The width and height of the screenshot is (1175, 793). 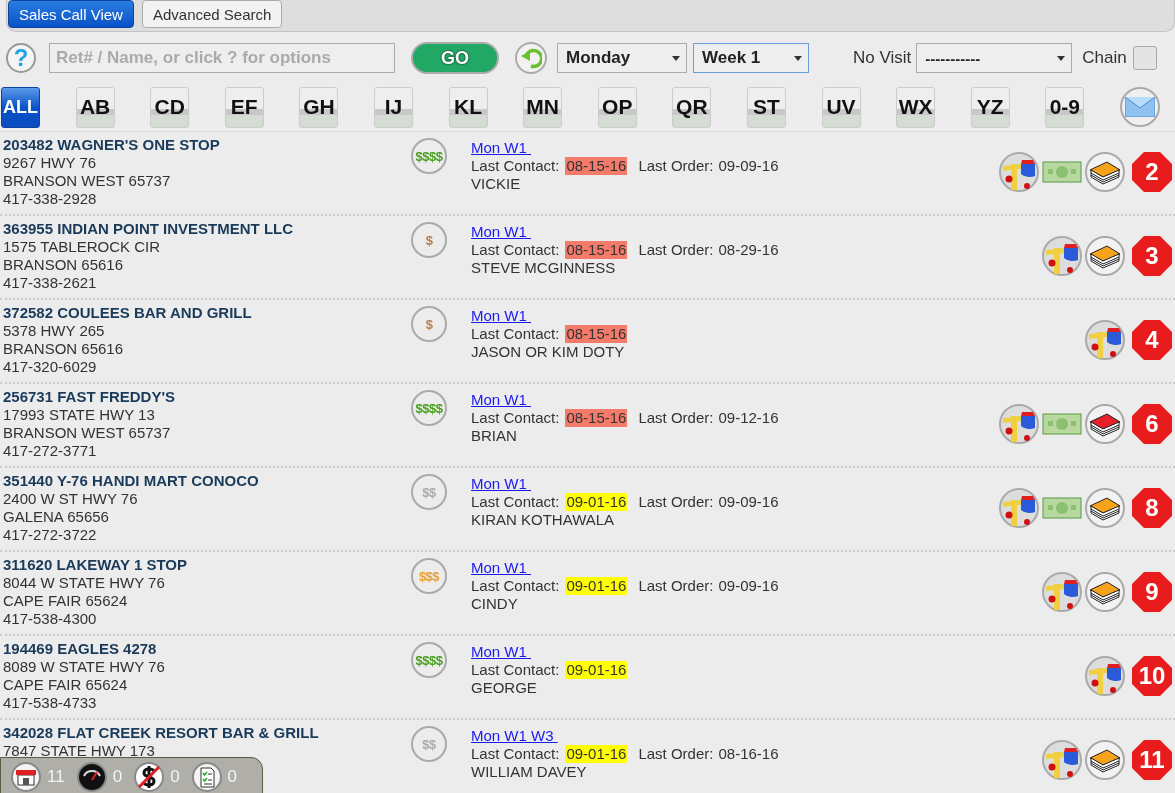 I want to click on undo-icon, so click(x=531, y=58).